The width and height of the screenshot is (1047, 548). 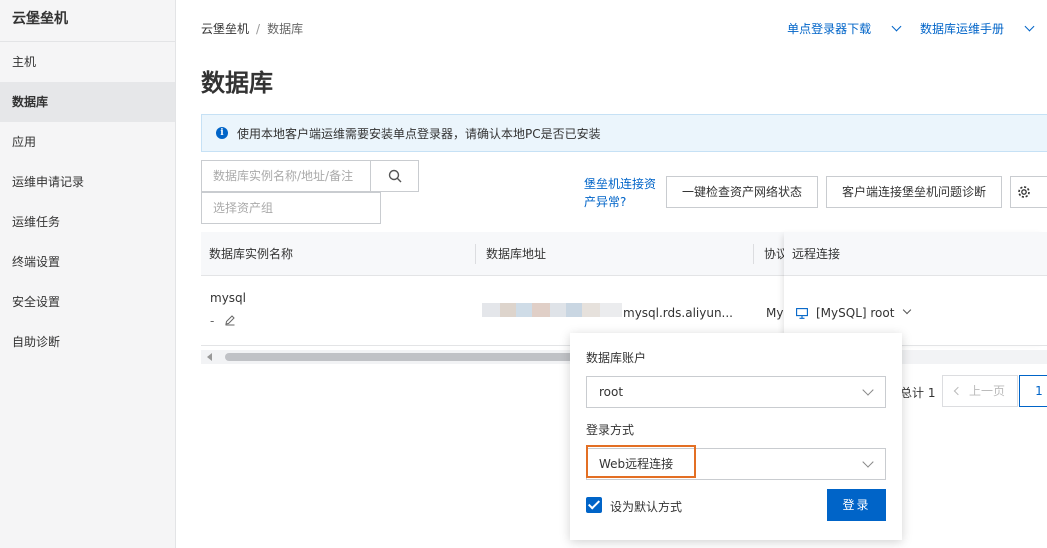 I want to click on pagination-page: 1, so click(x=1033, y=391).